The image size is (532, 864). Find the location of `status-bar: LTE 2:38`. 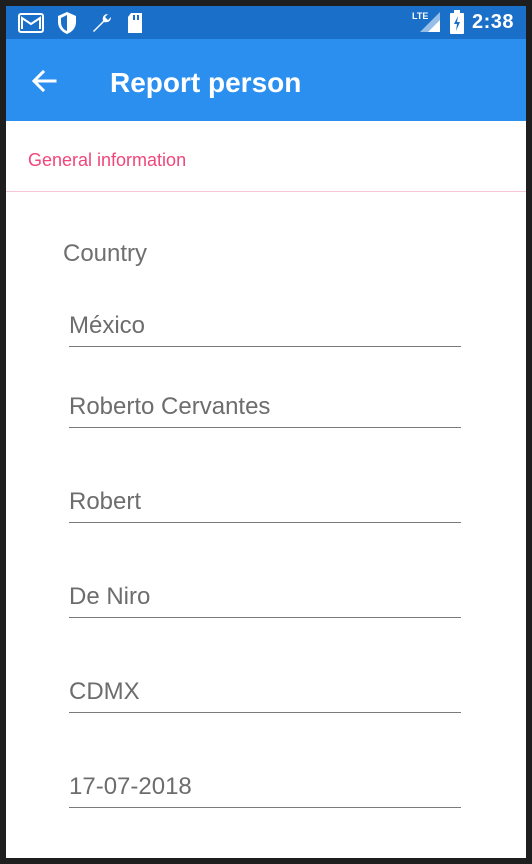

status-bar: LTE 2:38 is located at coordinates (266, 22).